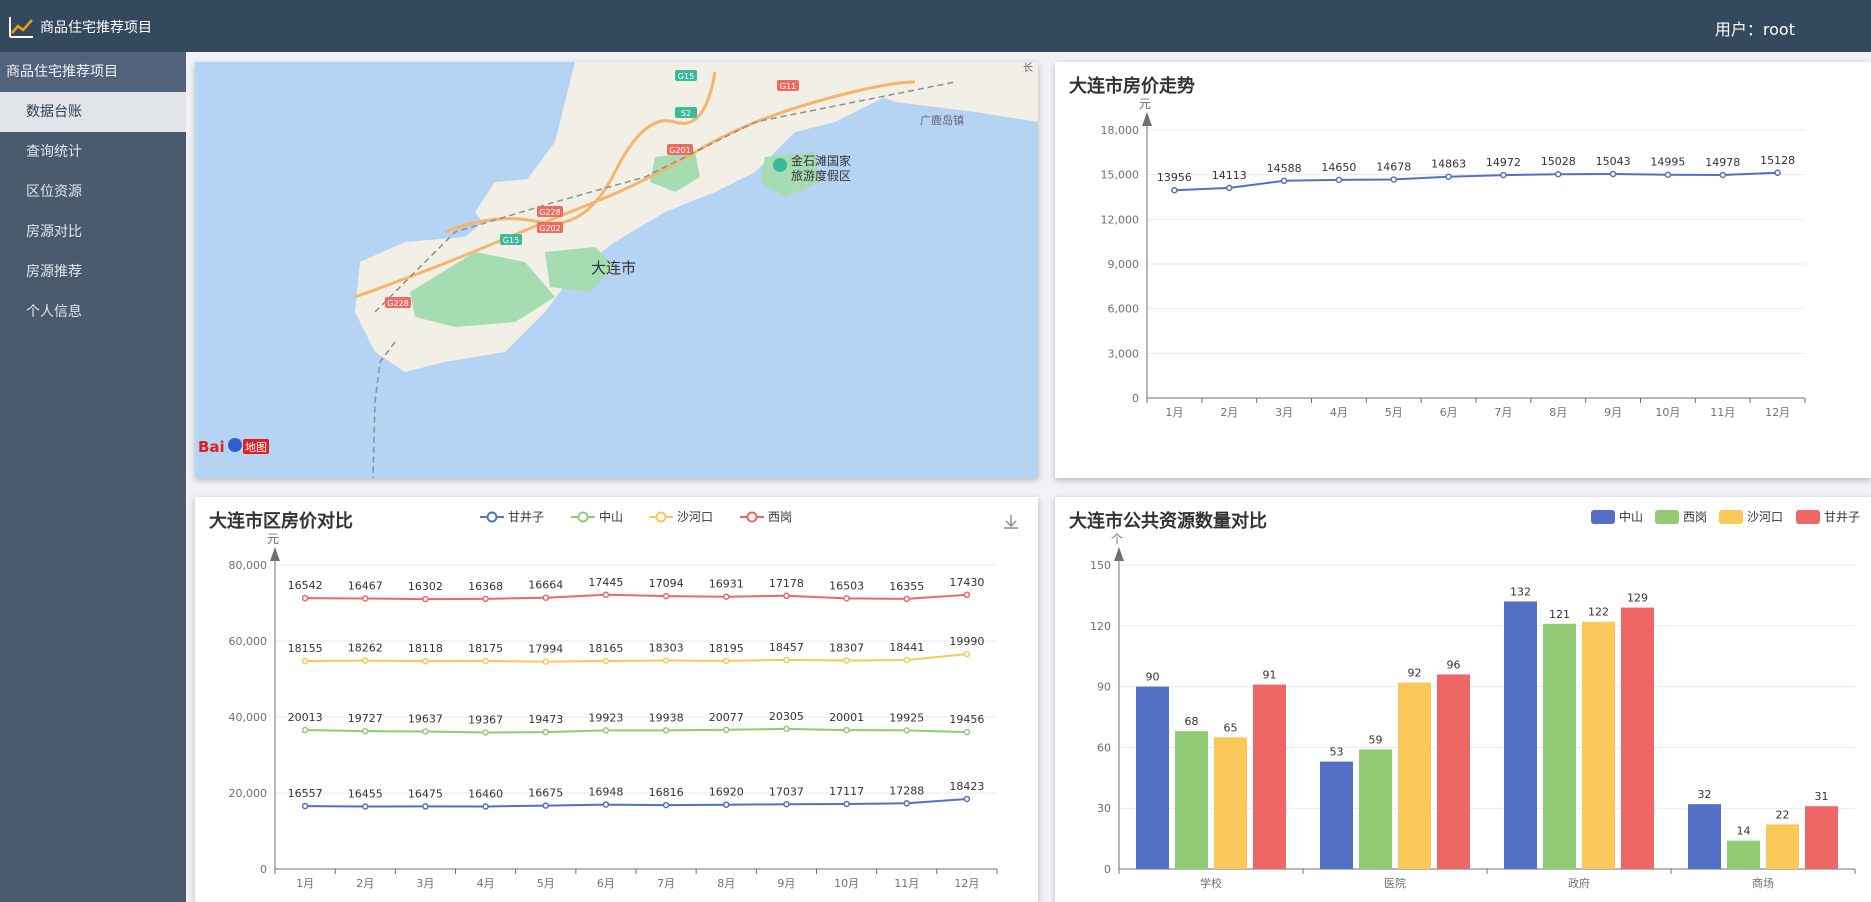 This screenshot has height=902, width=1871. What do you see at coordinates (93, 152) in the screenshot?
I see `sidebar-item-query-stats: 查询统计` at bounding box center [93, 152].